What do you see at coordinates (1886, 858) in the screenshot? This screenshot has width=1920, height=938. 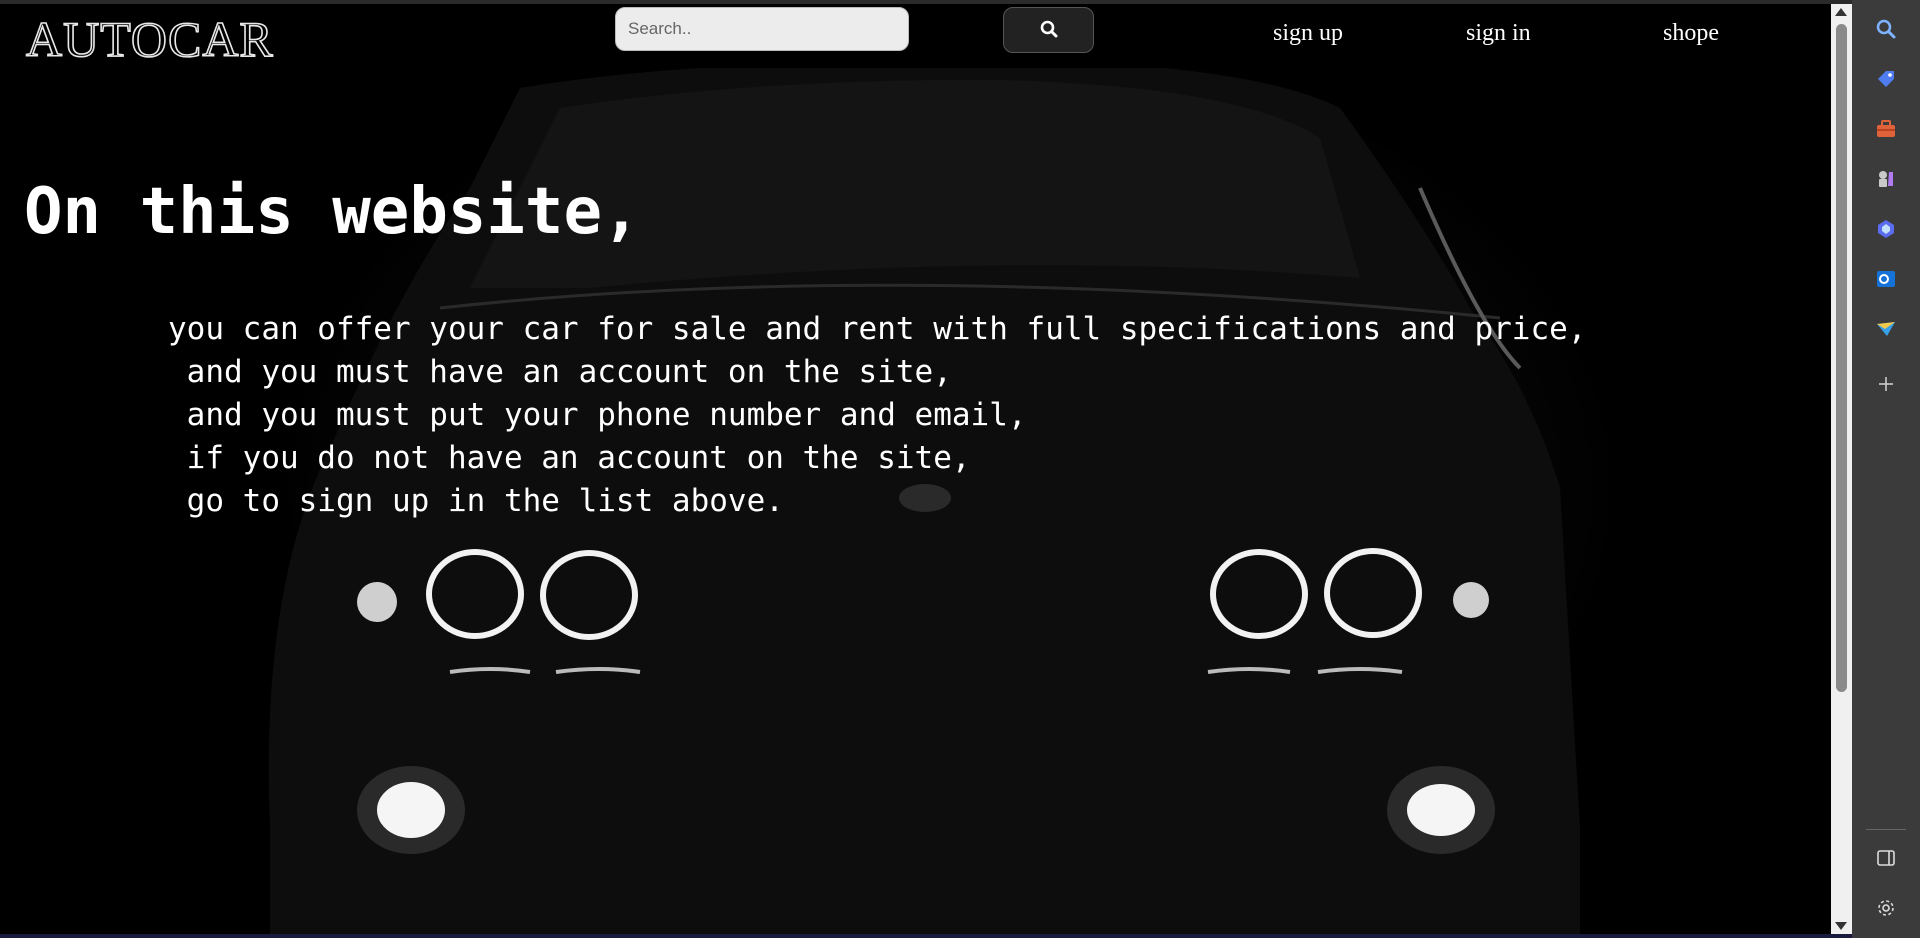 I see `sidebar-panel-icon` at bounding box center [1886, 858].